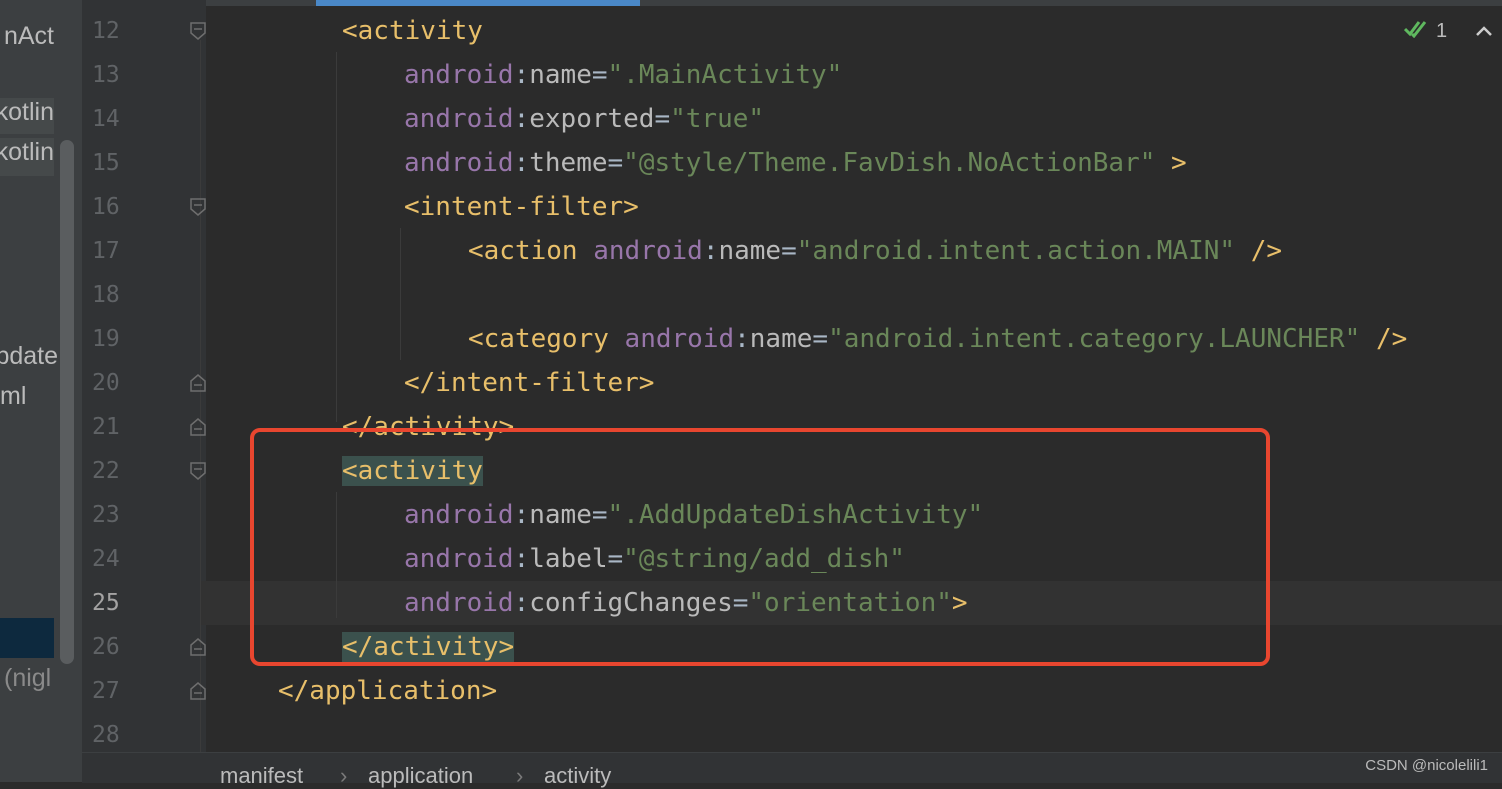 This screenshot has width=1502, height=789. Describe the element at coordinates (106, 383) in the screenshot. I see `line-number: 20` at that location.